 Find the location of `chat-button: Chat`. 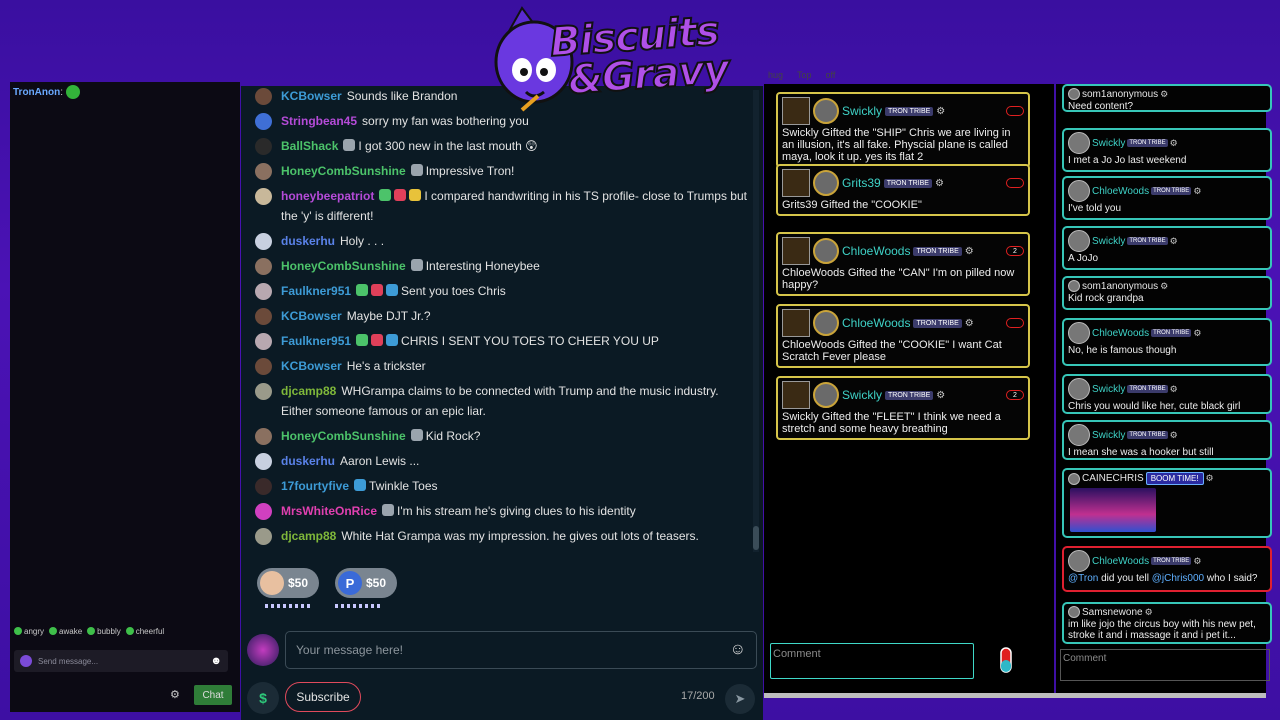

chat-button: Chat is located at coordinates (213, 695).